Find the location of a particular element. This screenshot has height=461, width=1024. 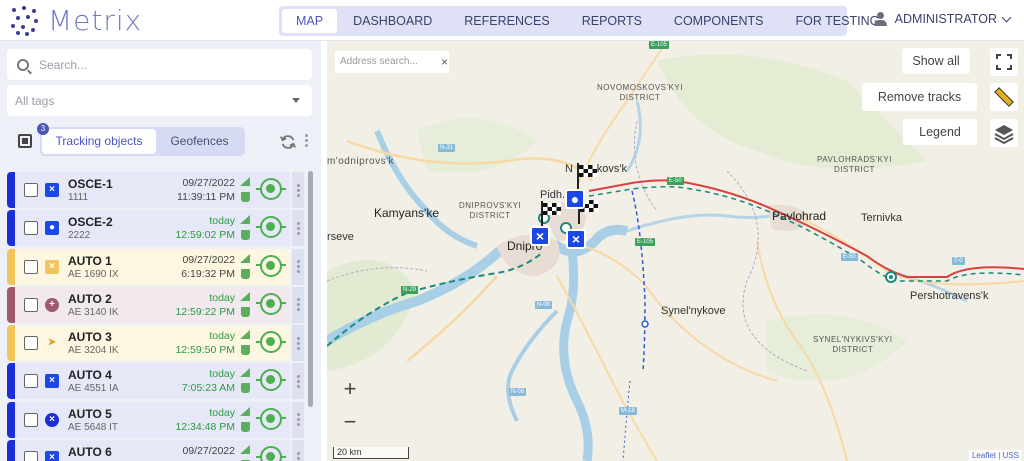

user-menu: ADMINISTRATOR is located at coordinates (942, 19).